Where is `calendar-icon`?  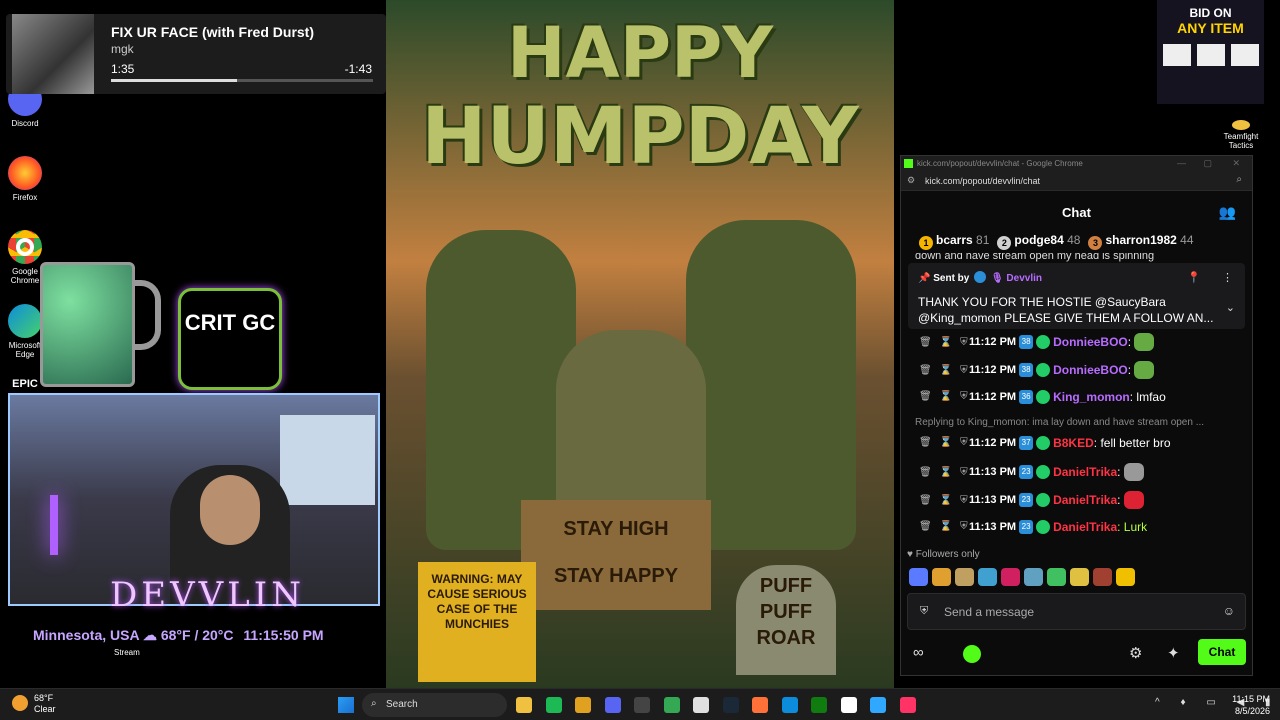
calendar-icon is located at coordinates (701, 705).